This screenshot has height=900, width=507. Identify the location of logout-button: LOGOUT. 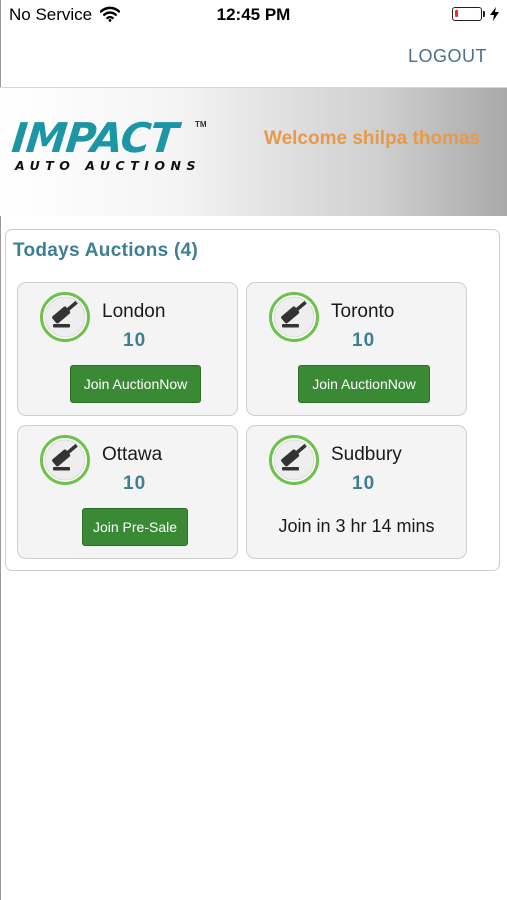
(447, 56).